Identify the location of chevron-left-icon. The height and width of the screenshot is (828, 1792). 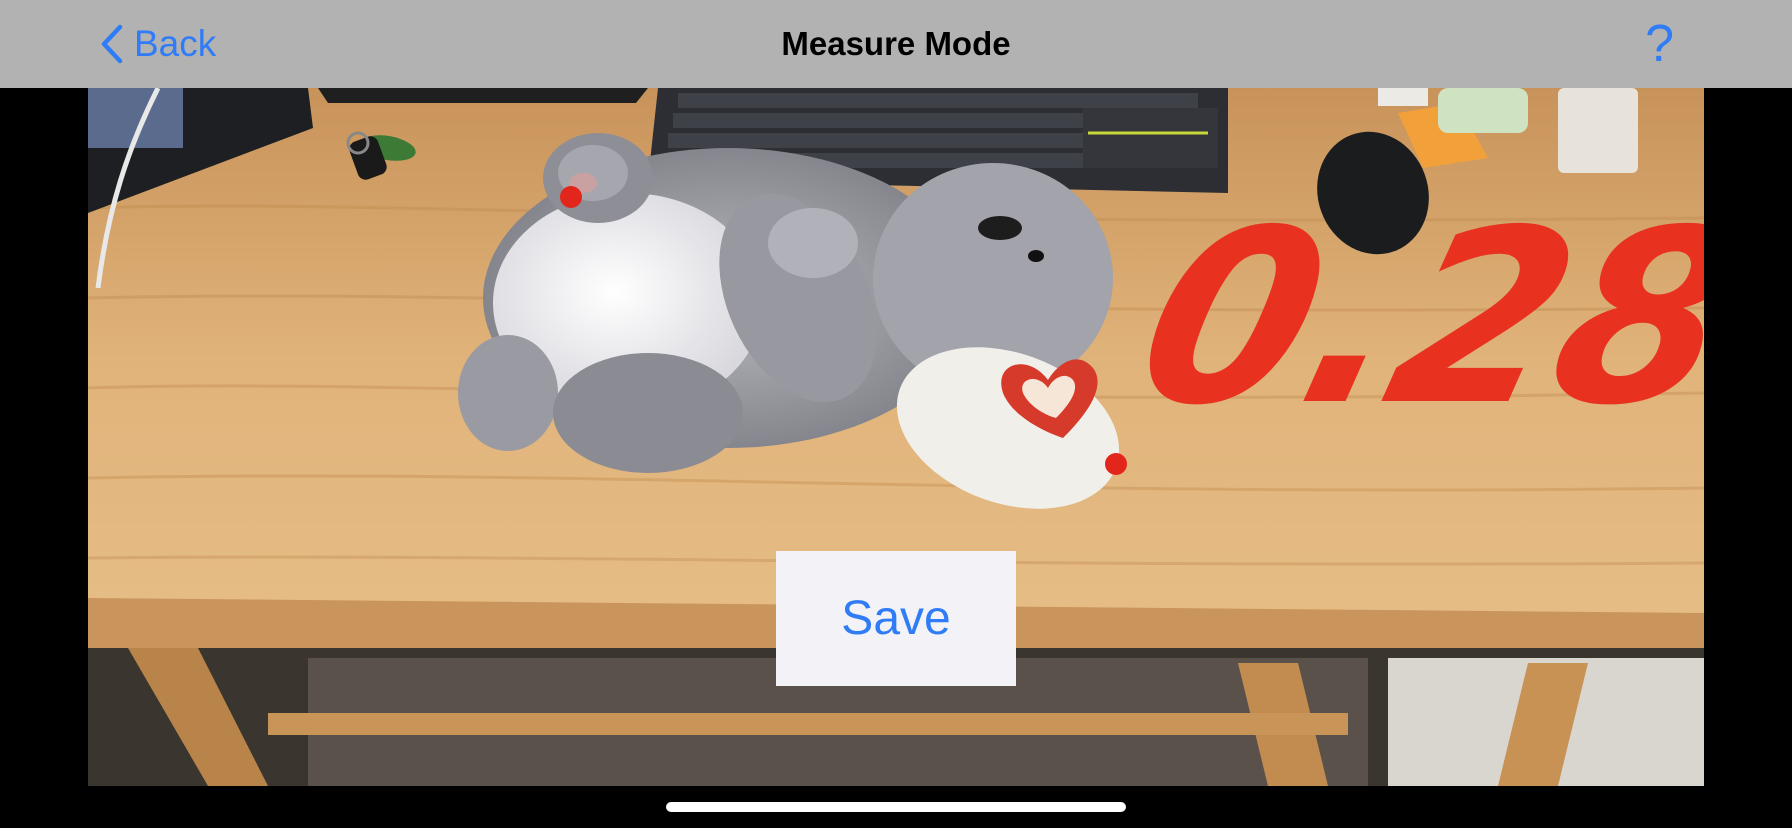
(112, 44).